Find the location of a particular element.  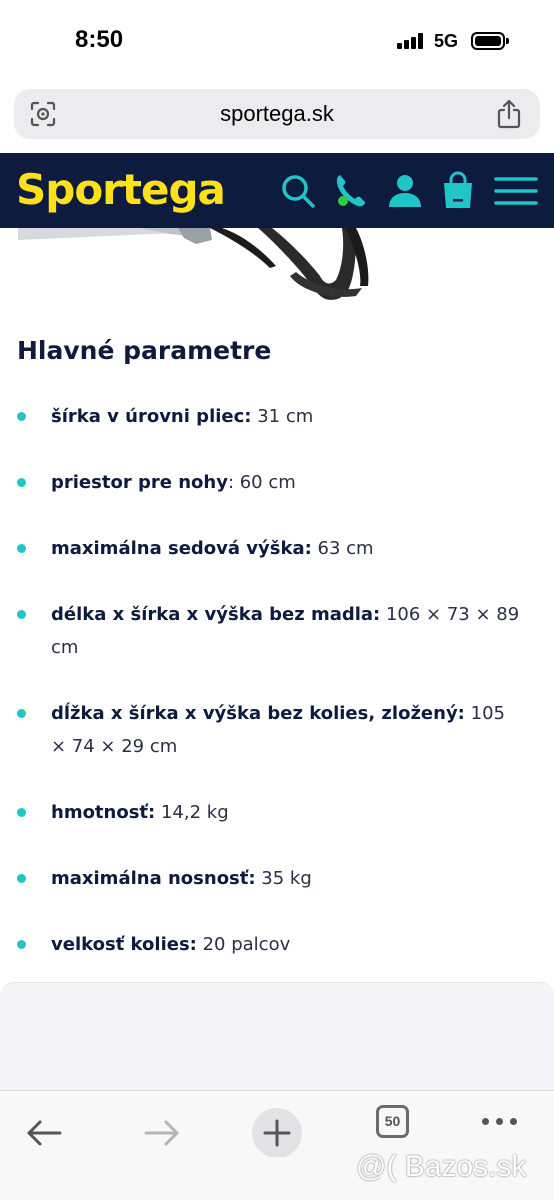

address-bar: sportega.sk is located at coordinates (277, 114).